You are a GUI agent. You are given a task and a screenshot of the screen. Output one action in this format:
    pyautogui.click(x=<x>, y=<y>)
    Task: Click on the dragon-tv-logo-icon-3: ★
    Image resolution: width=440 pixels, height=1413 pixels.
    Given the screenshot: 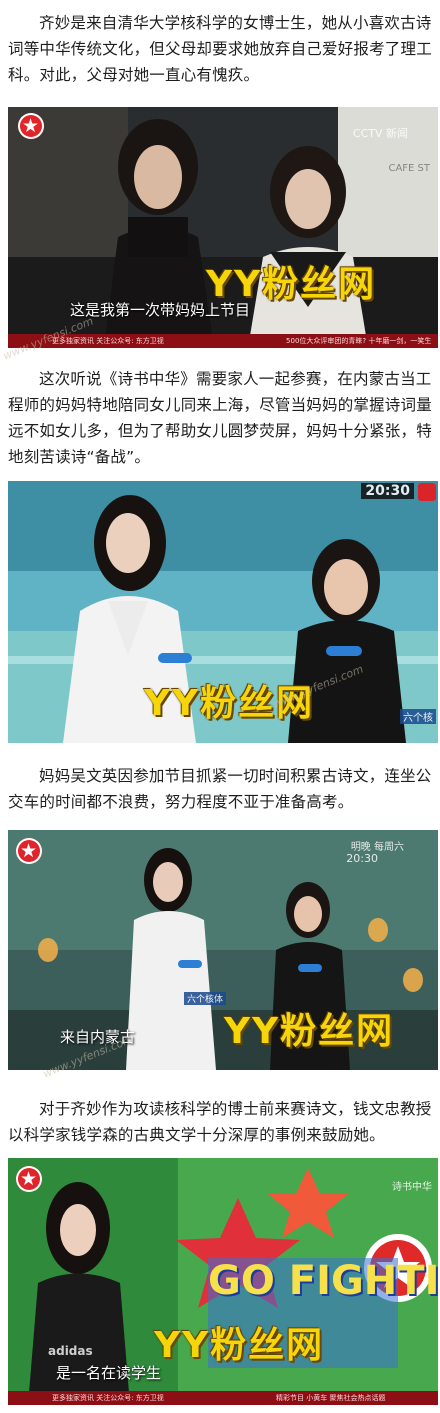 What is the action you would take?
    pyautogui.click(x=29, y=1179)
    